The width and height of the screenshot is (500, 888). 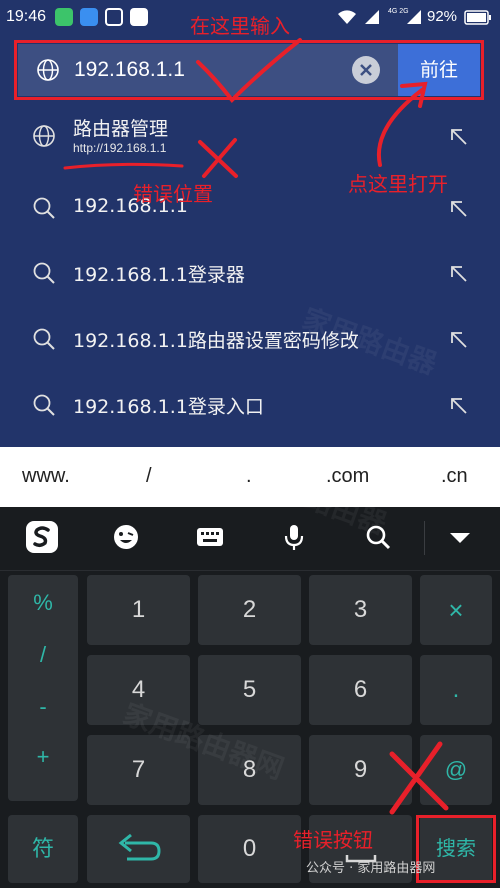 What do you see at coordinates (371, 868) in the screenshot?
I see `wechat-watermark: 公众号 · 家用路由器网` at bounding box center [371, 868].